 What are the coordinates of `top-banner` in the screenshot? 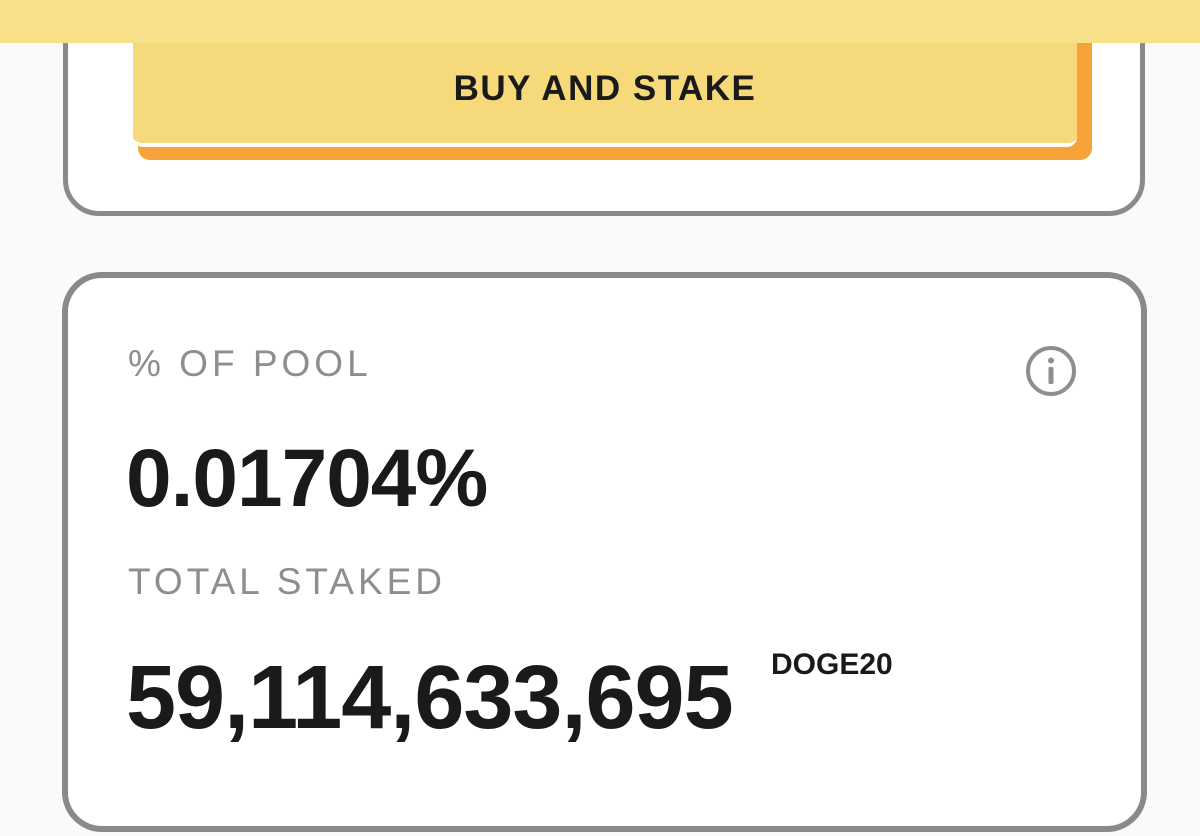 It's located at (600, 21).